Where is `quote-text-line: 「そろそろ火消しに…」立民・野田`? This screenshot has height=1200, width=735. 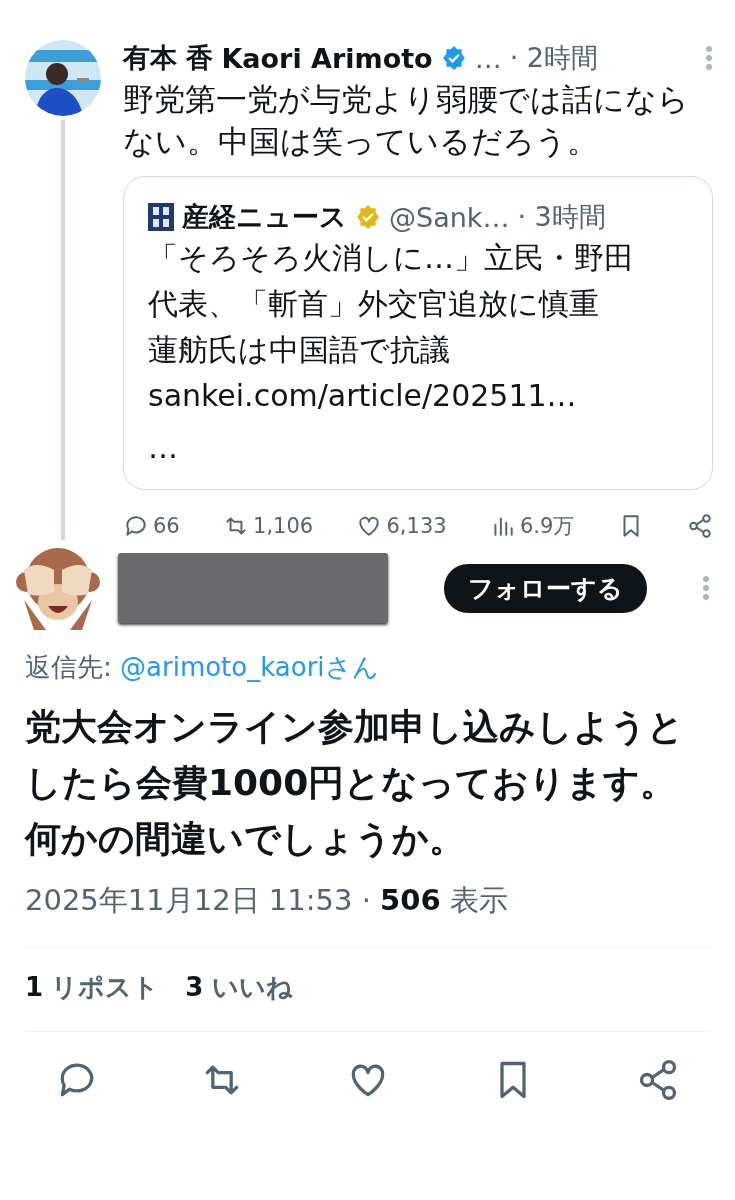
quote-text-line: 「そろそろ火消しに…」立民・野田 is located at coordinates (391, 258).